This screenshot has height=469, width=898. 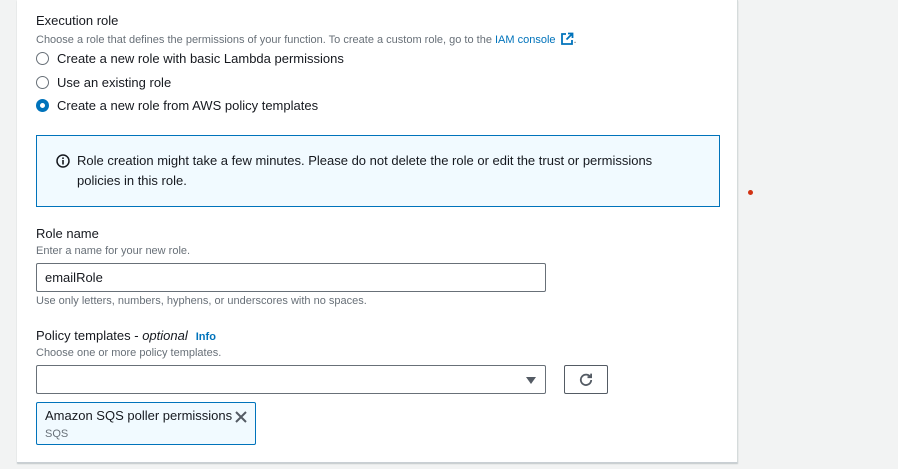 I want to click on radio-button-policy-templates, so click(x=42, y=105).